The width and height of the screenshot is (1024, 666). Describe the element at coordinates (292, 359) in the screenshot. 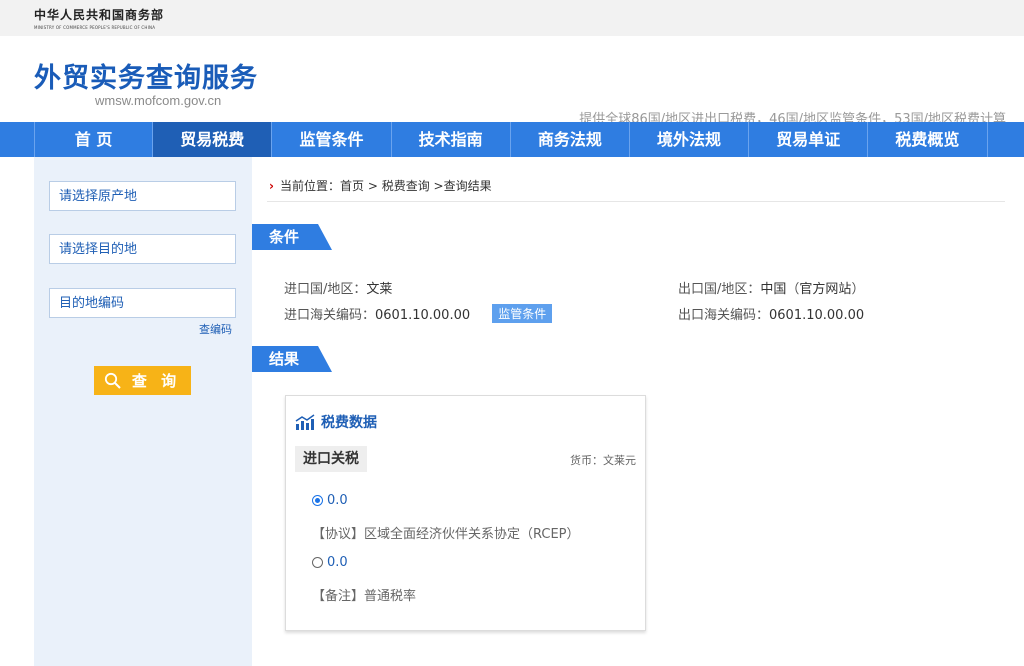

I see `results-section-label: 结果` at that location.